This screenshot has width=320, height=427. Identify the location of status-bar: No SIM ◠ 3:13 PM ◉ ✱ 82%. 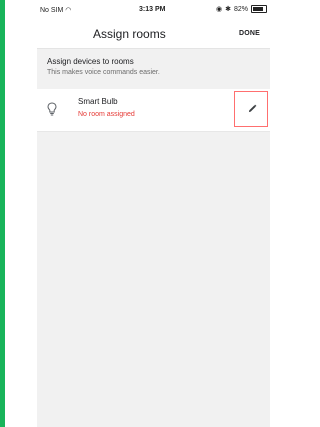
(153, 9).